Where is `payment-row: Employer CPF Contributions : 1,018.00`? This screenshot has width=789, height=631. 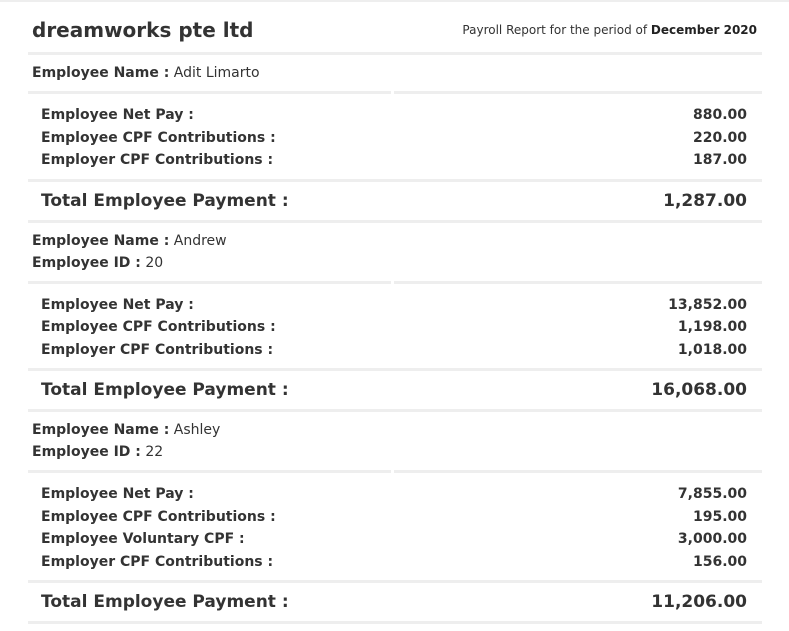
payment-row: Employer CPF Contributions : 1,018.00 is located at coordinates (394, 350).